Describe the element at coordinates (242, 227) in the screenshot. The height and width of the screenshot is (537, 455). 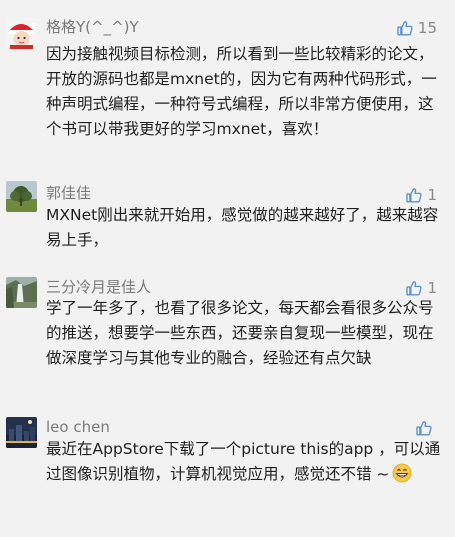
I see `comment-text: MXNet刚出来就开始用，感觉做的越来越好了，越来越容易上手，` at that location.